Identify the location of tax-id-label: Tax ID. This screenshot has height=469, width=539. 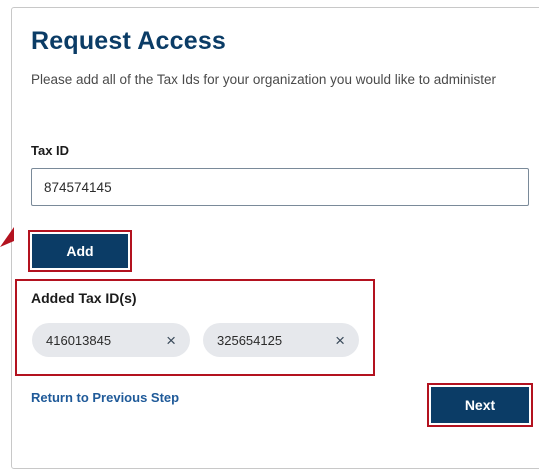
(50, 150).